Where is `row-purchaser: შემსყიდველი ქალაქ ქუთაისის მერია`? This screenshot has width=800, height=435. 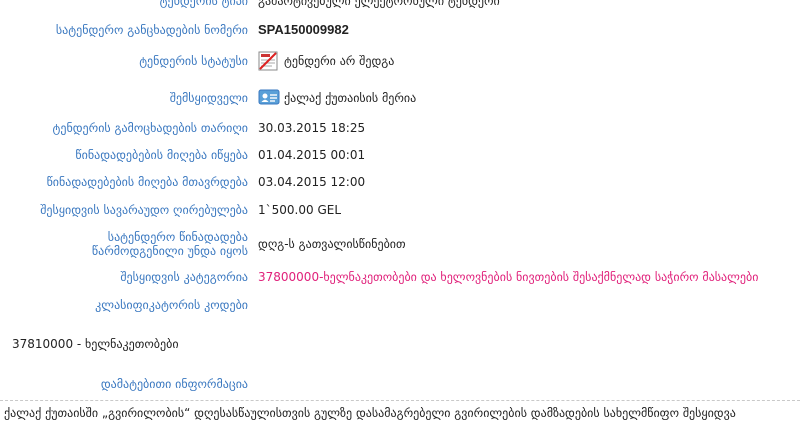
row-purchaser: შემსყიდველი ქალაქ ქუთაისის მერია is located at coordinates (400, 98).